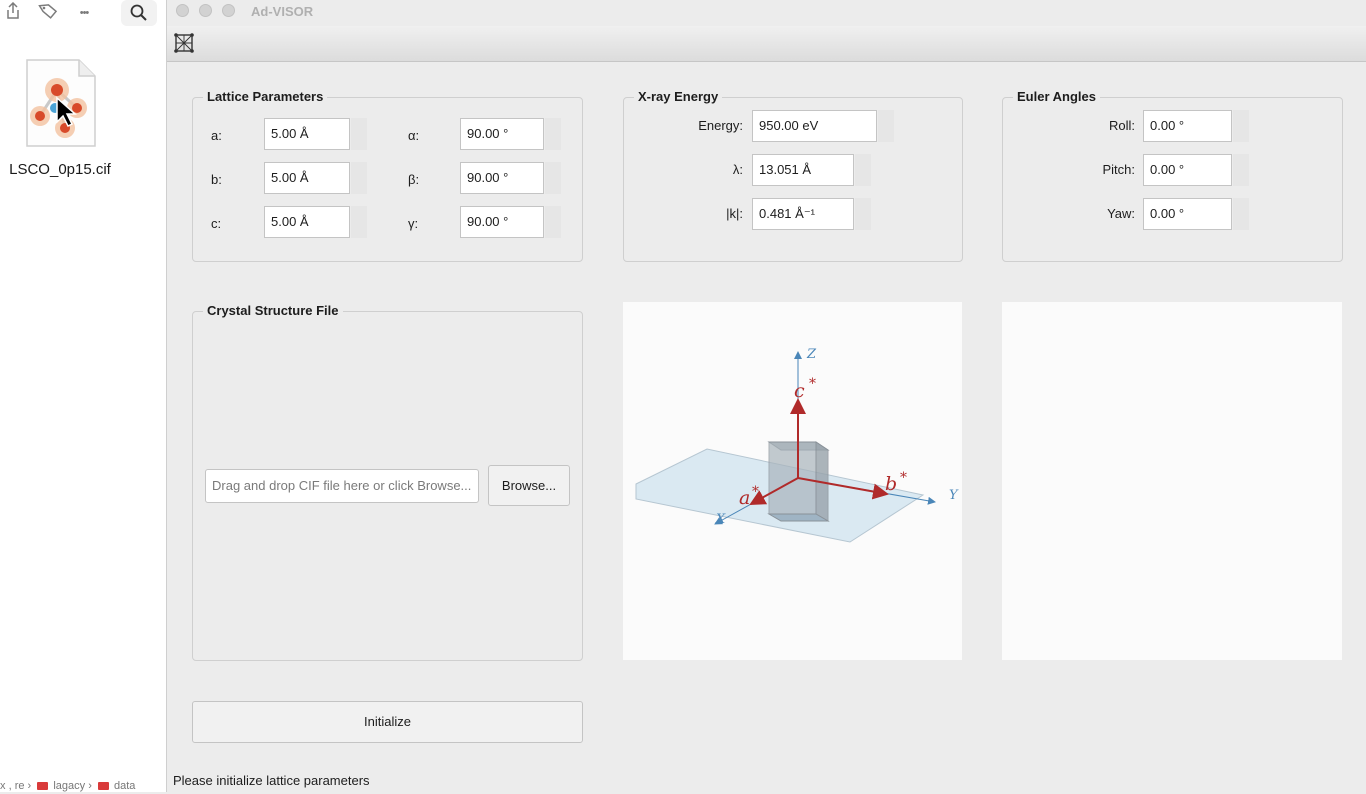 The height and width of the screenshot is (794, 1366). Describe the element at coordinates (1241, 170) in the screenshot. I see `pitch-spinner` at that location.